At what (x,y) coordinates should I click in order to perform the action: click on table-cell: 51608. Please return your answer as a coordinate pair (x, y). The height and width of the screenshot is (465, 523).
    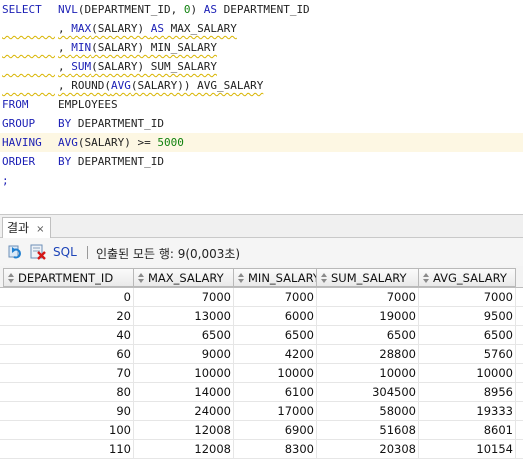
    Looking at the image, I should click on (367, 430).